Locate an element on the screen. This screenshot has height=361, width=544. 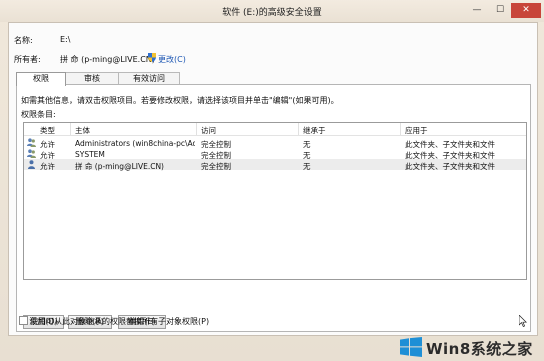
table-row: 允许 SYSTEM 完全控制 无 此文件夹、子文件夹和文件 is located at coordinates (275, 154).